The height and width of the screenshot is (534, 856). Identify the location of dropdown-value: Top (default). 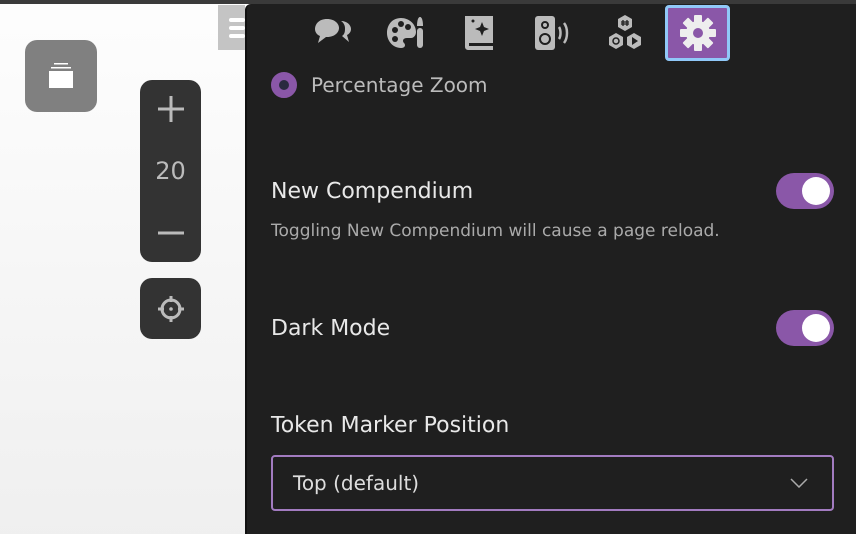
(356, 483).